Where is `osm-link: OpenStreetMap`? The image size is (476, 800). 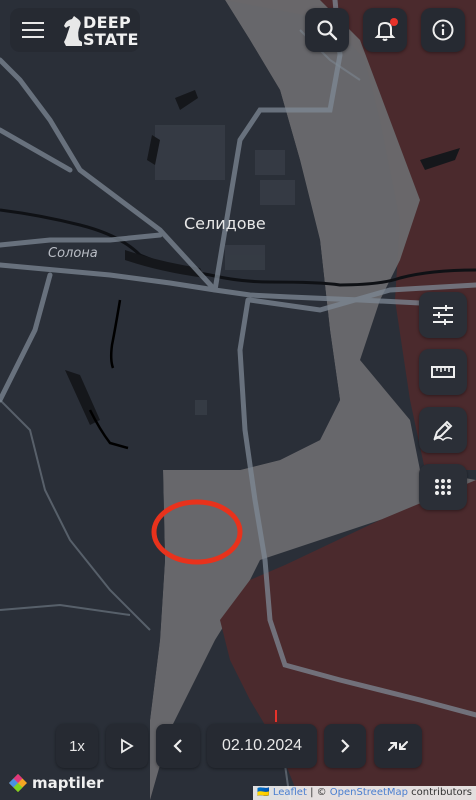 osm-link: OpenStreetMap is located at coordinates (369, 792).